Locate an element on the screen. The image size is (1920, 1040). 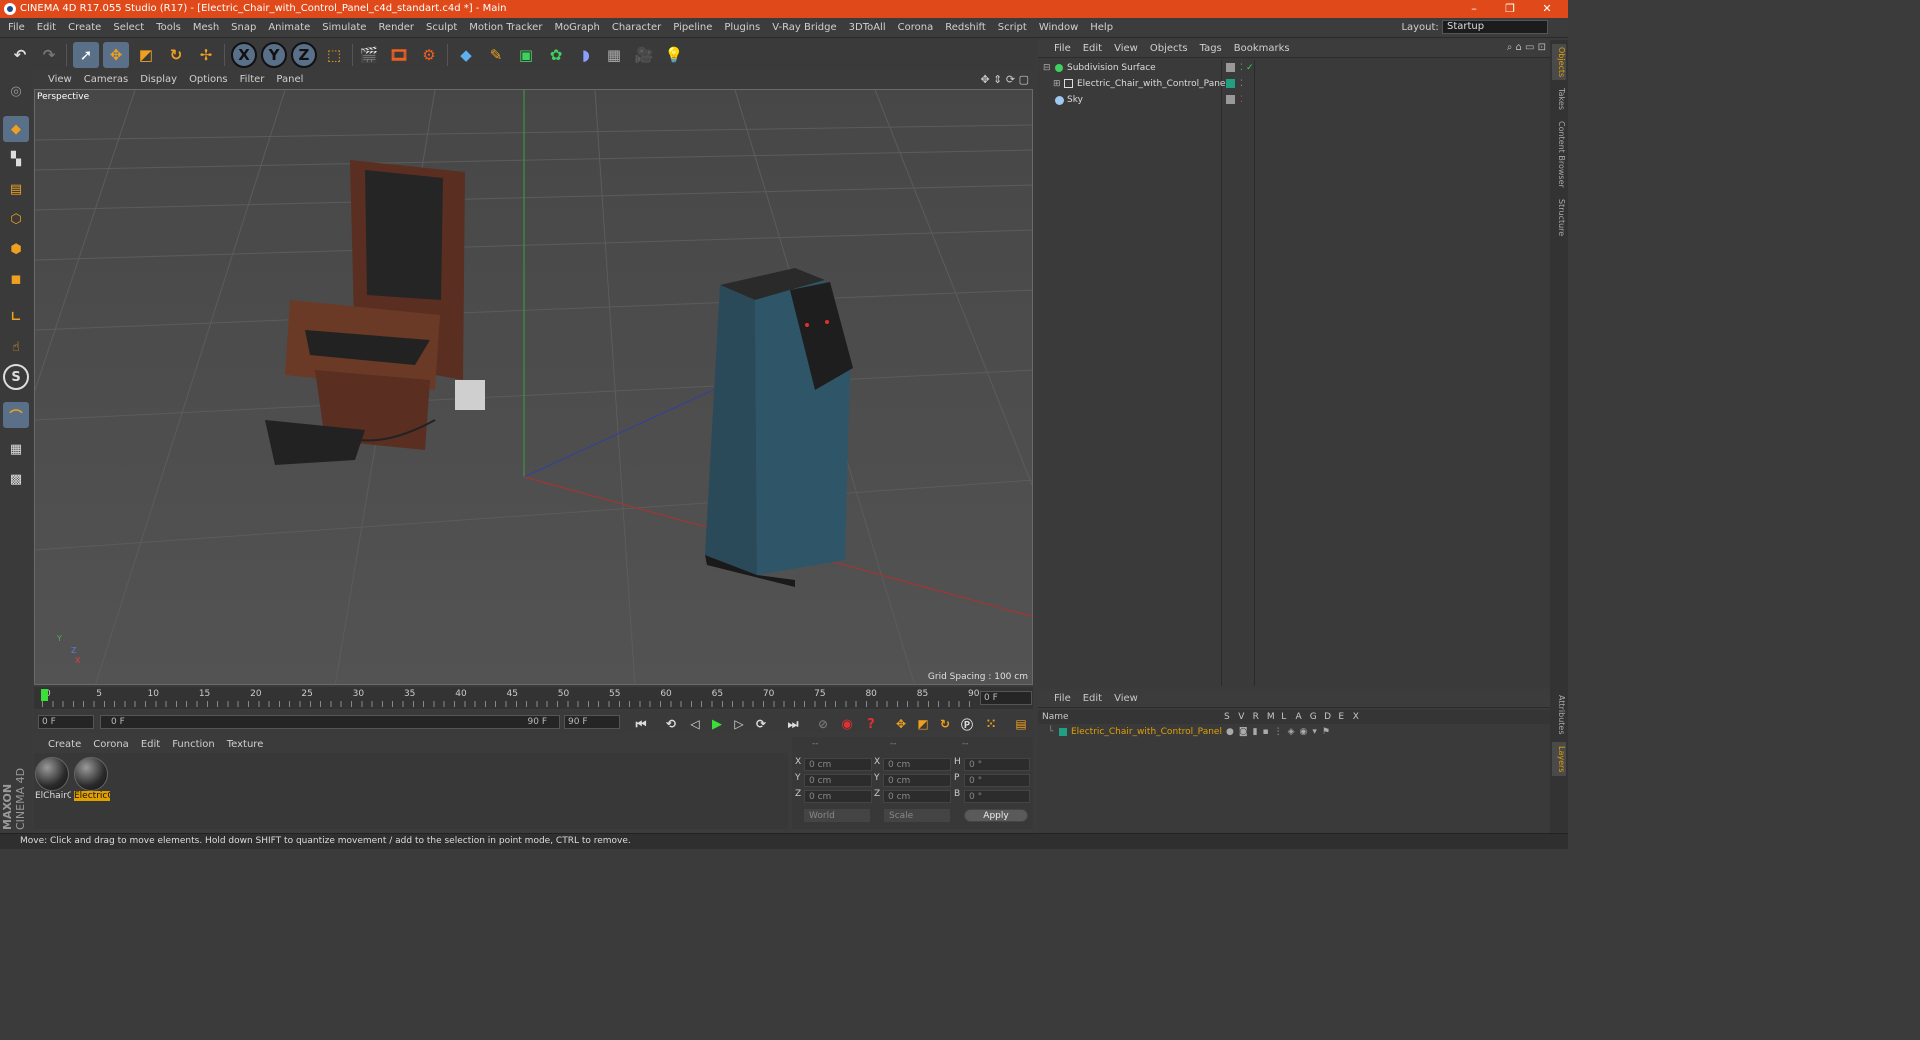
menu-file: File is located at coordinates (15, 28).